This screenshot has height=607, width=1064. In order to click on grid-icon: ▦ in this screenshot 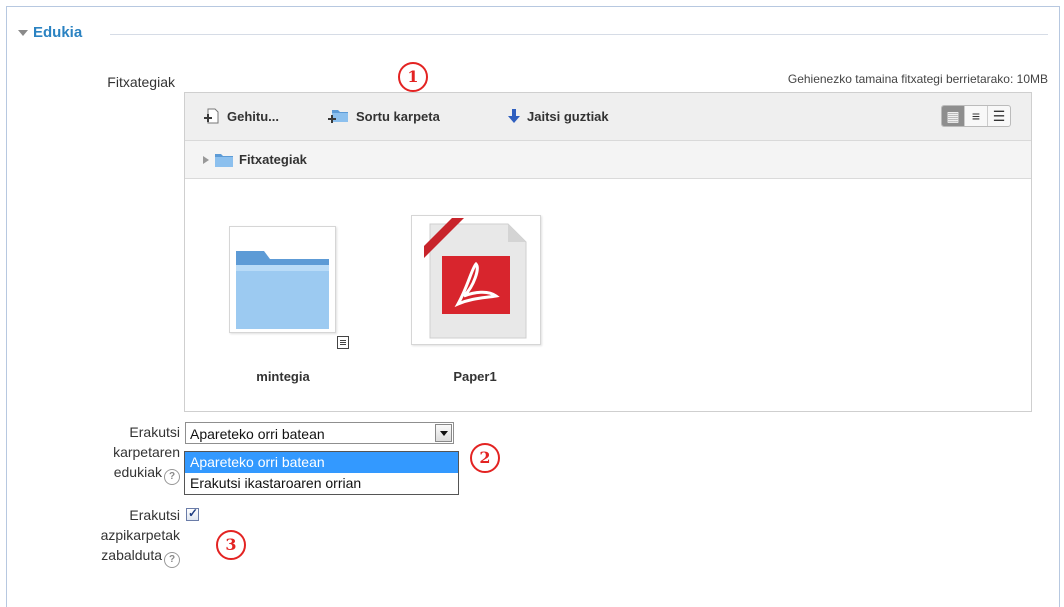, I will do `click(953, 115)`.